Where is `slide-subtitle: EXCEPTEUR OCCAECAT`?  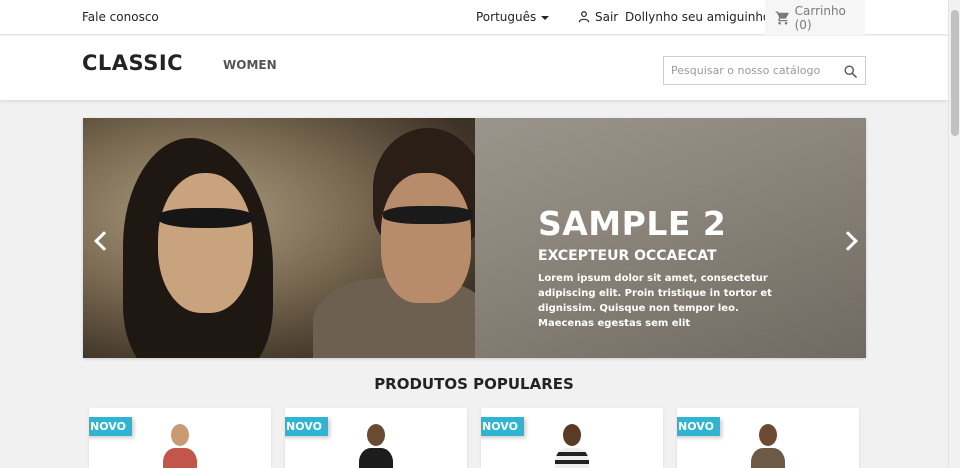
slide-subtitle: EXCEPTEUR OCCAECAT is located at coordinates (627, 256).